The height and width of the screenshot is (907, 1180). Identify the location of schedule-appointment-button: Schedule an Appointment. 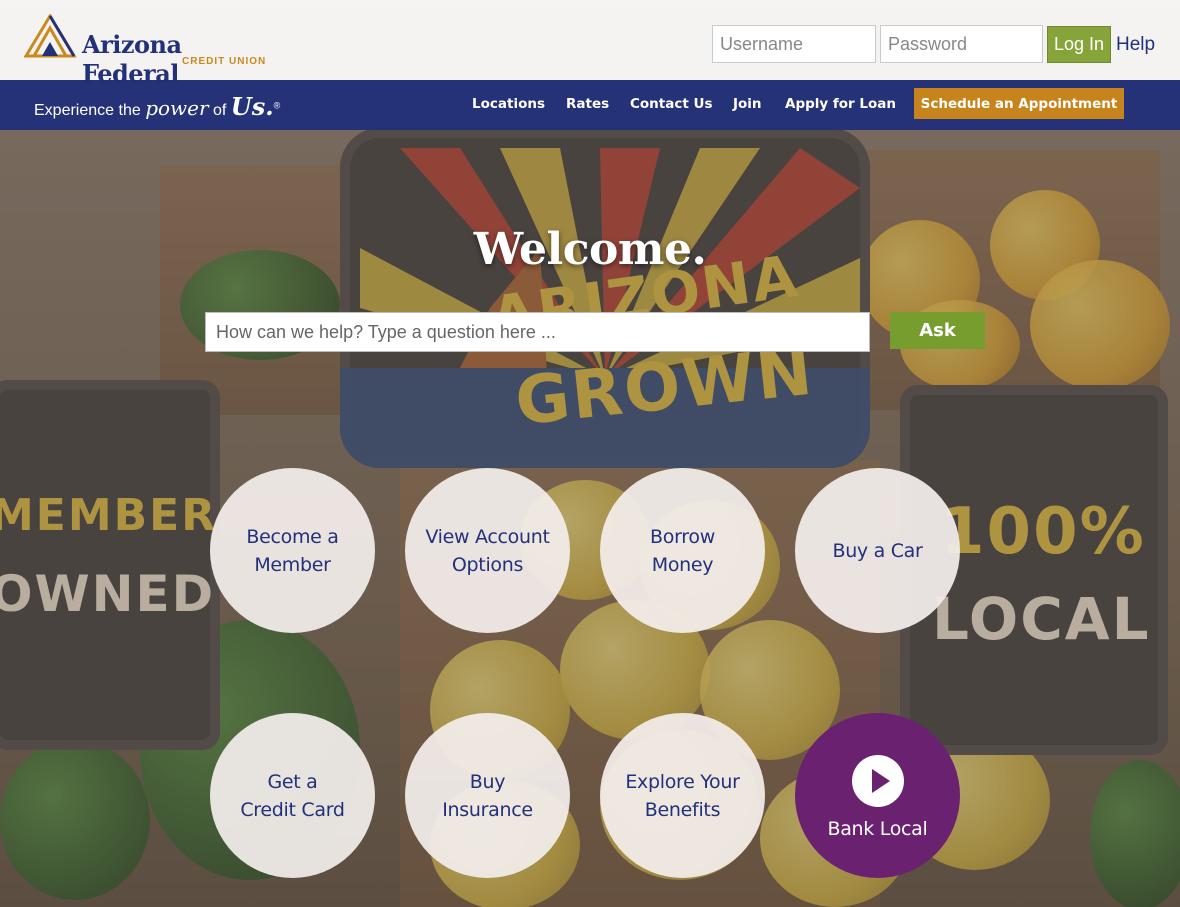
(1019, 103).